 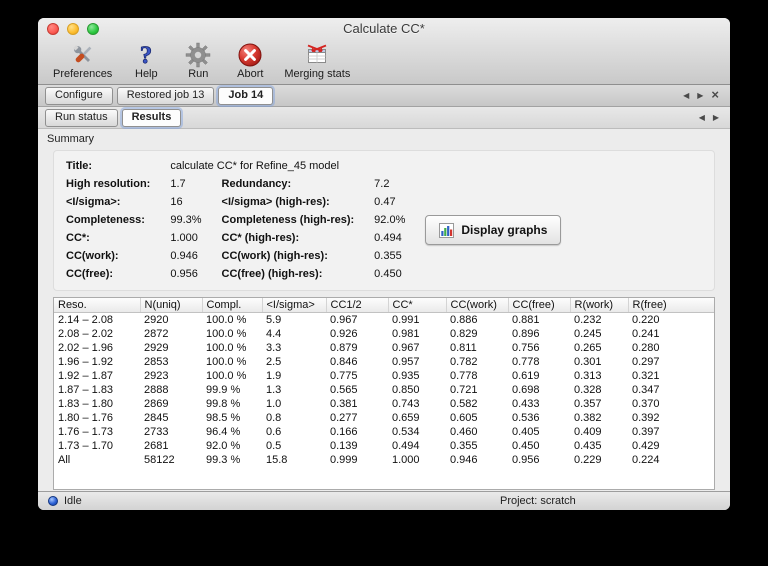 What do you see at coordinates (384, 96) in the screenshot?
I see `job-tab-bar: Configure Restored job 13 Job 14 ◀ ▶ ×` at bounding box center [384, 96].